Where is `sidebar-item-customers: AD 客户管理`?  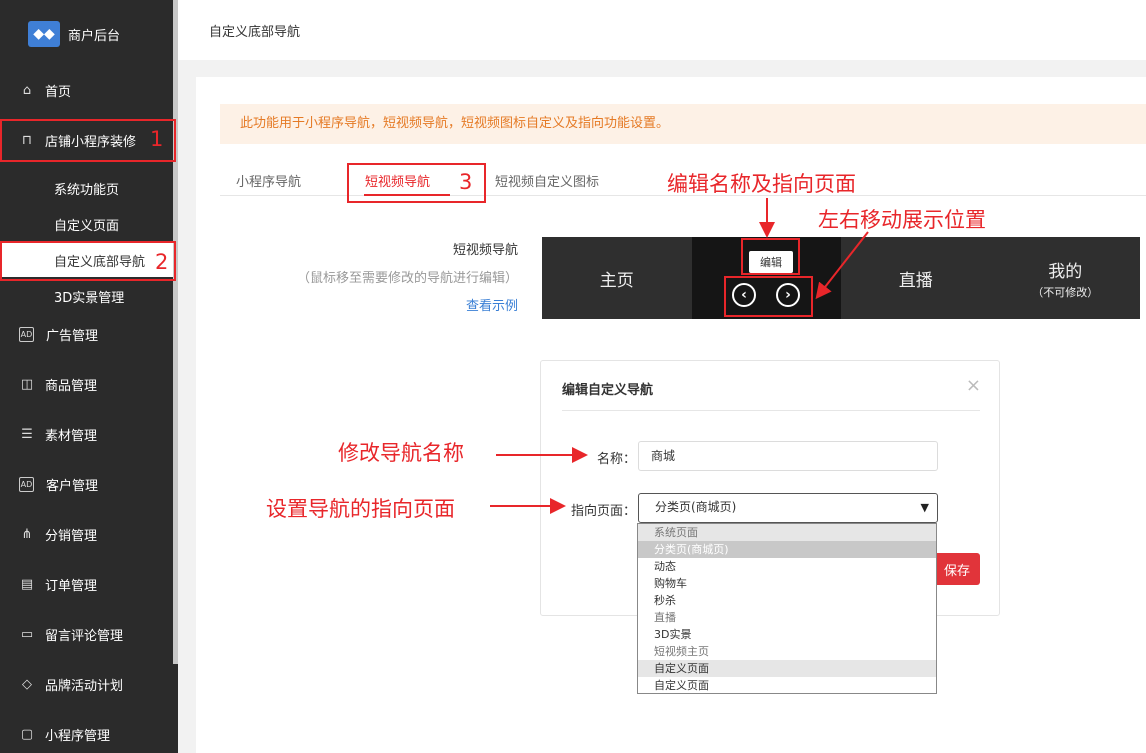 sidebar-item-customers: AD 客户管理 is located at coordinates (89, 484).